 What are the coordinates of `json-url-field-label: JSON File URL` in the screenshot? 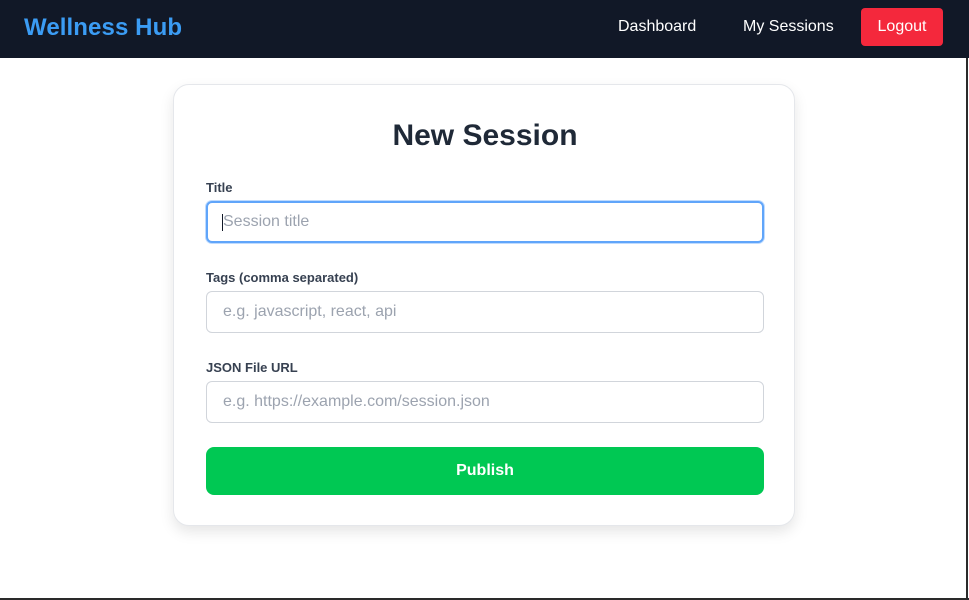 It's located at (252, 367).